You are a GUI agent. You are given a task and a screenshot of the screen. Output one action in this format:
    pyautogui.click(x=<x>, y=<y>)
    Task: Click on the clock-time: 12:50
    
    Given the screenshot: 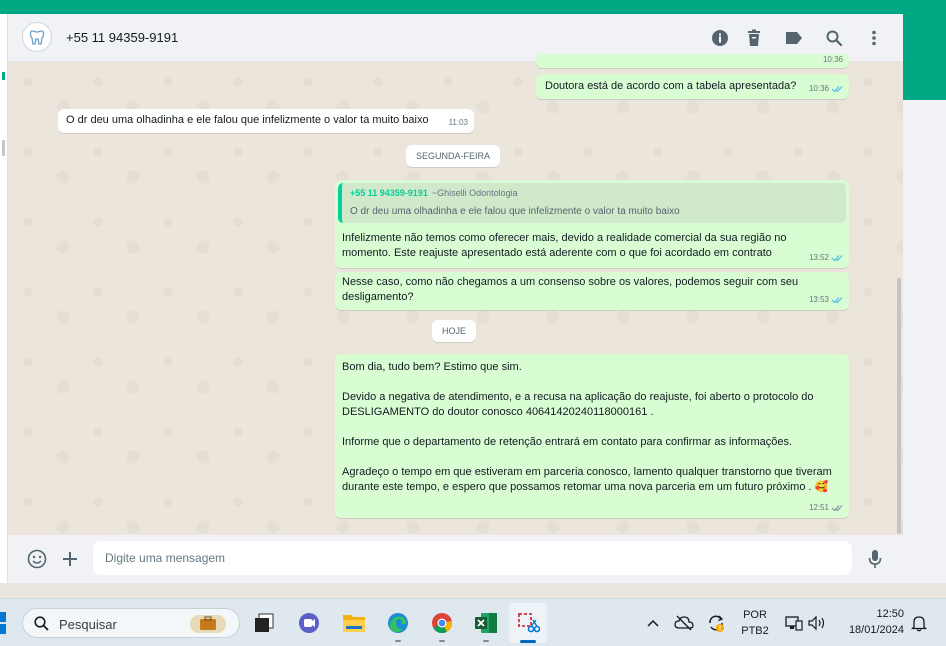 What is the action you would take?
    pyautogui.click(x=874, y=614)
    